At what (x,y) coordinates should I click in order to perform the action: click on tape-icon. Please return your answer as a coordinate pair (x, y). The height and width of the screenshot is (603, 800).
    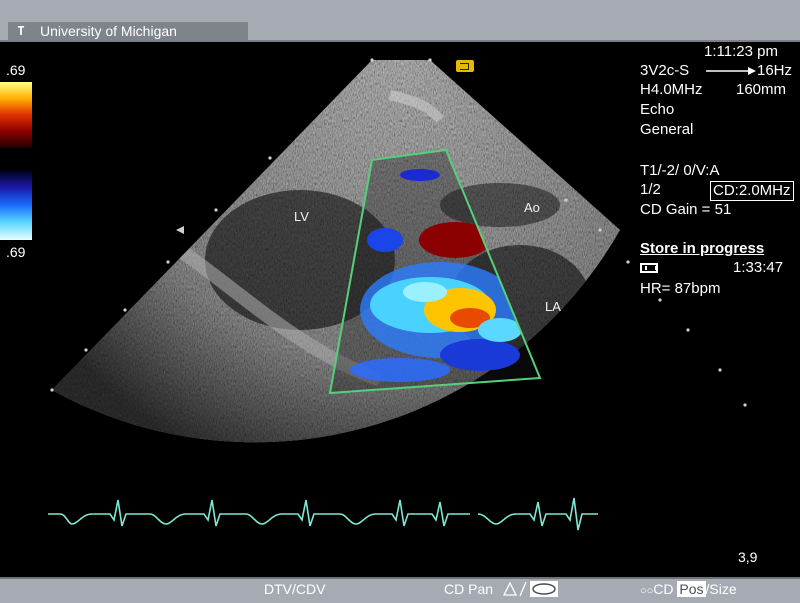
    Looking at the image, I should click on (649, 268).